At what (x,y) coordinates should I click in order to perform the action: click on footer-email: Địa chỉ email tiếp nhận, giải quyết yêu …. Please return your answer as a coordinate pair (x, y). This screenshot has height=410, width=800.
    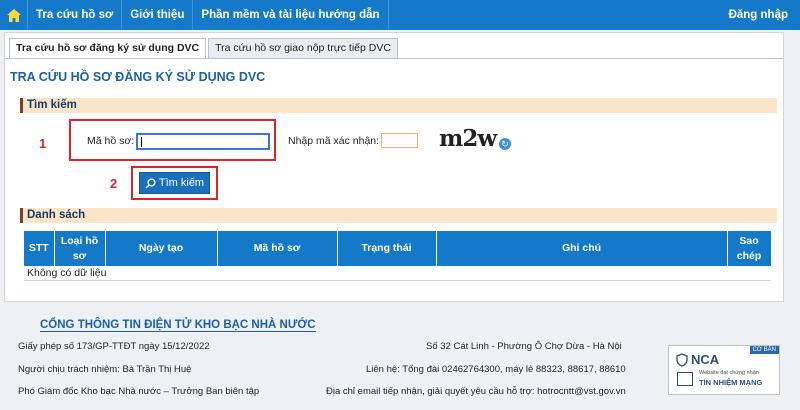
    Looking at the image, I should click on (476, 391).